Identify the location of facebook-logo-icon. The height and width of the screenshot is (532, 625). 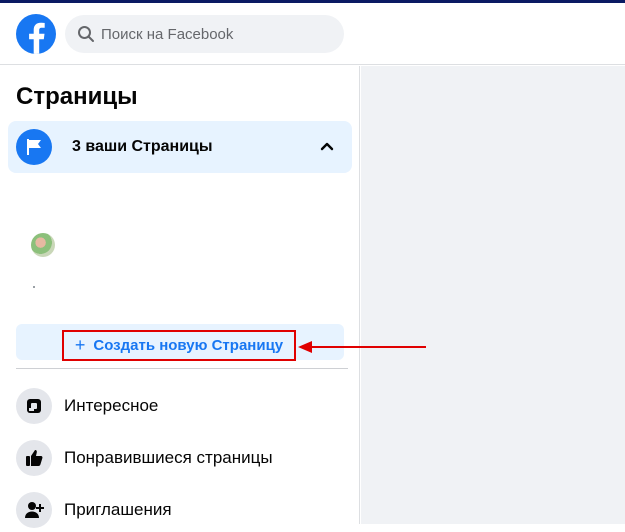
(36, 34).